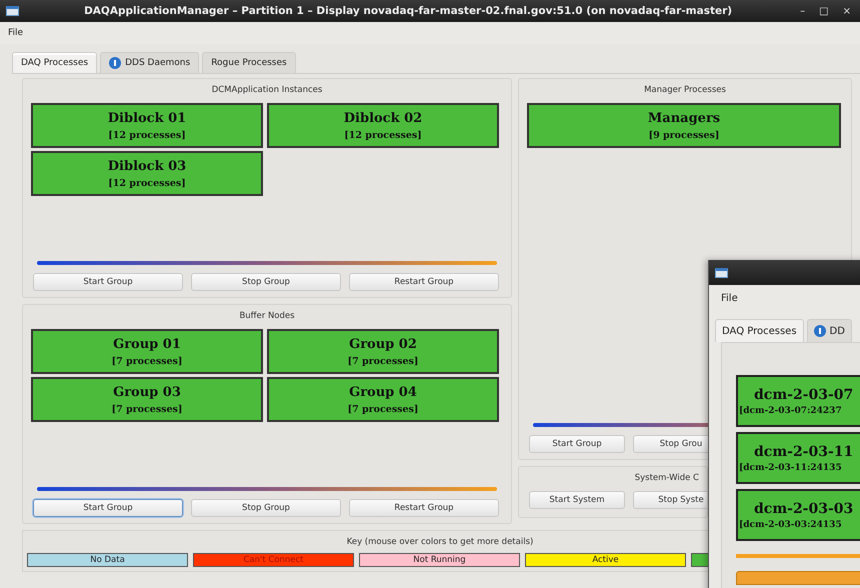  I want to click on key-swatch: Not Running, so click(439, 560).